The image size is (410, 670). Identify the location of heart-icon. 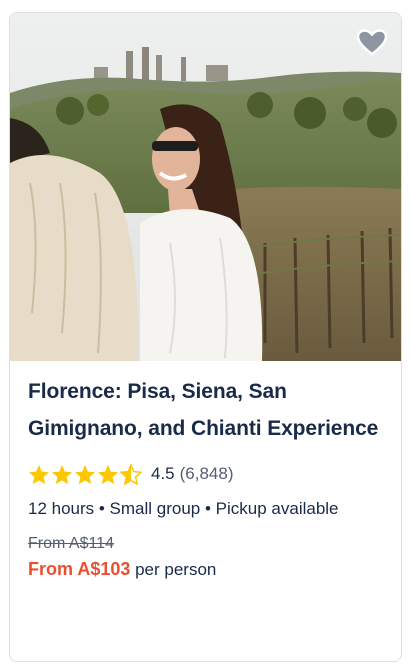
(372, 41).